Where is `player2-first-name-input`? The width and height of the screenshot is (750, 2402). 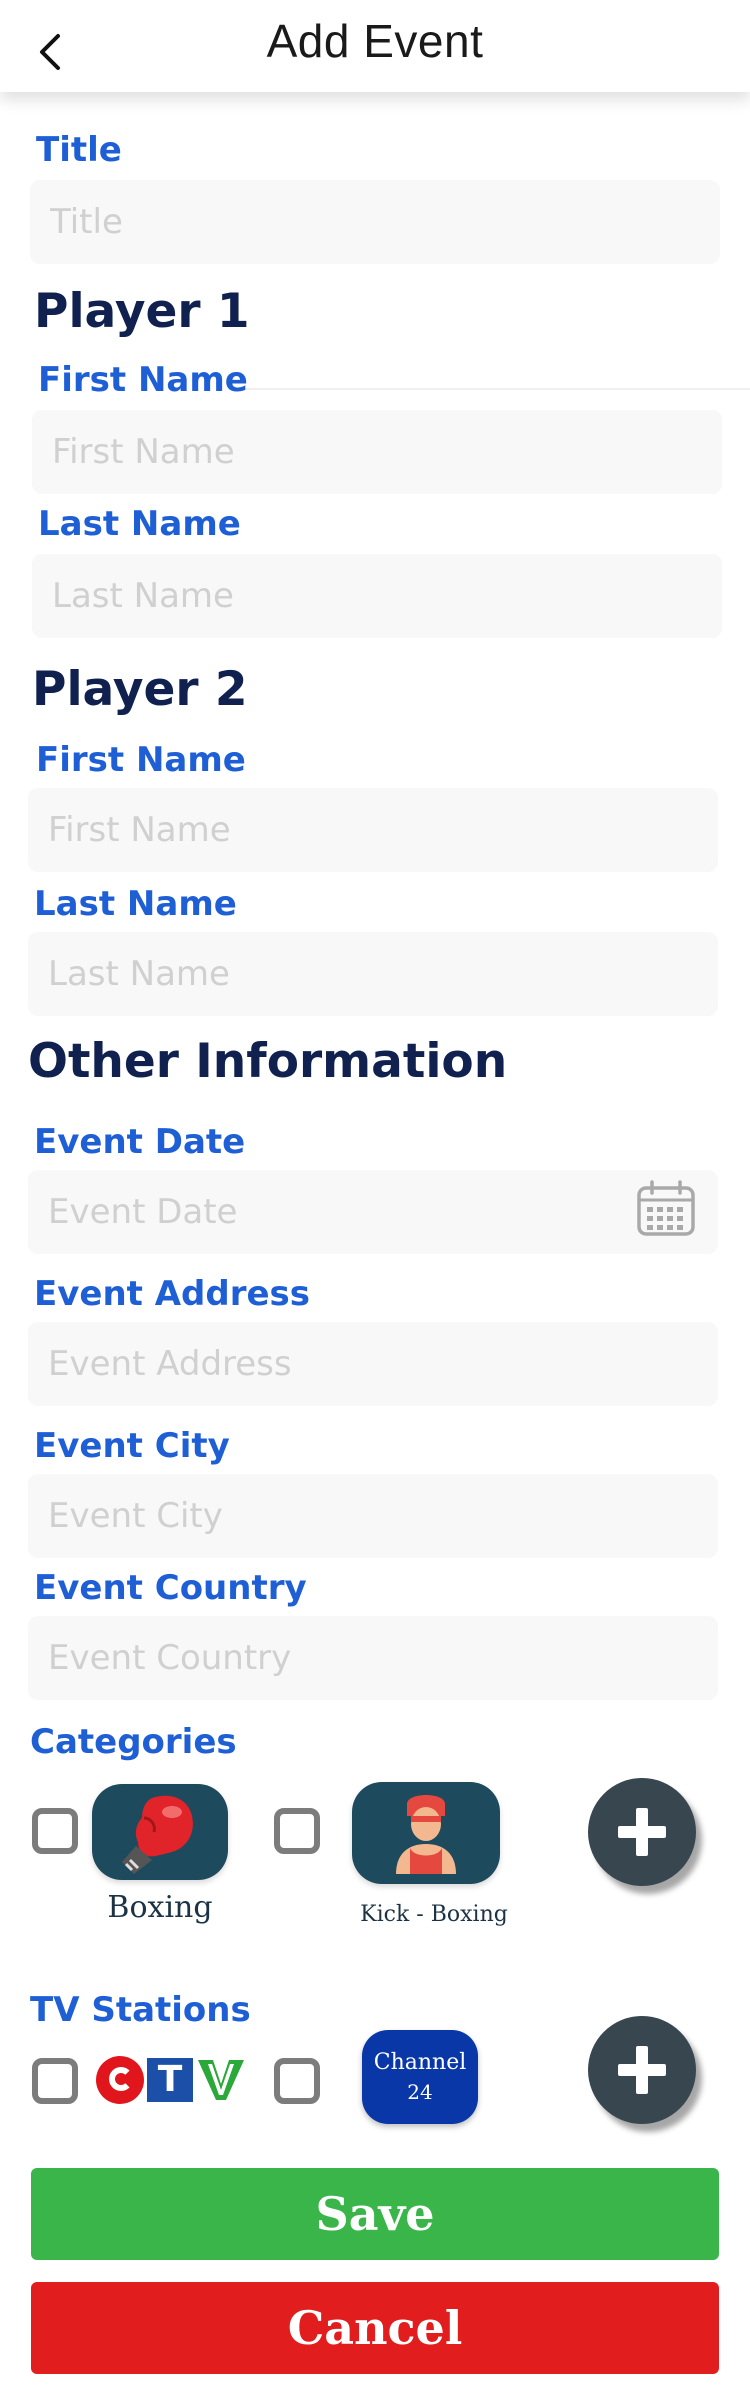
player2-first-name-input is located at coordinates (373, 830).